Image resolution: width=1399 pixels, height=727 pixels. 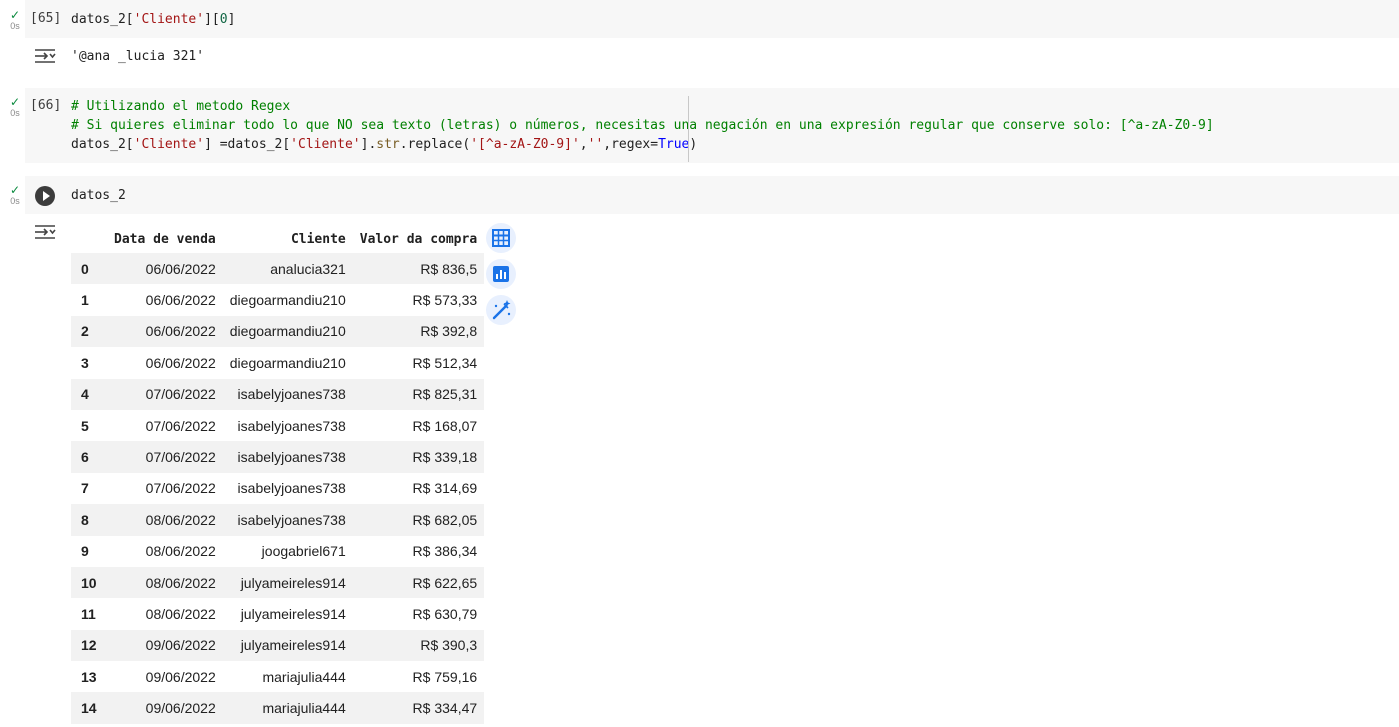 What do you see at coordinates (181, 106) in the screenshot?
I see `code-token: # Utilizando el metodo Regex` at bounding box center [181, 106].